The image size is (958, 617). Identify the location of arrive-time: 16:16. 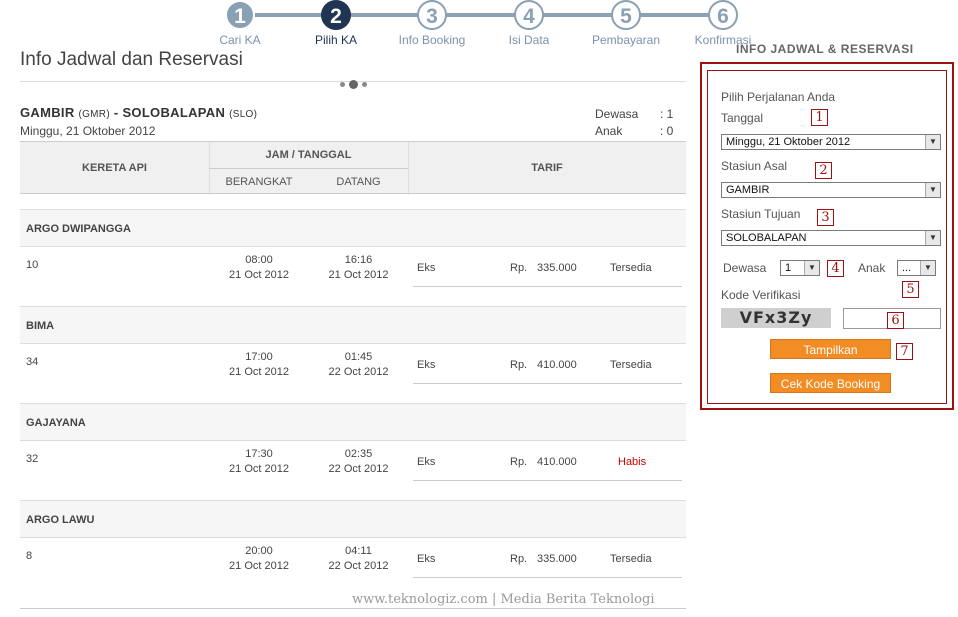
(358, 260).